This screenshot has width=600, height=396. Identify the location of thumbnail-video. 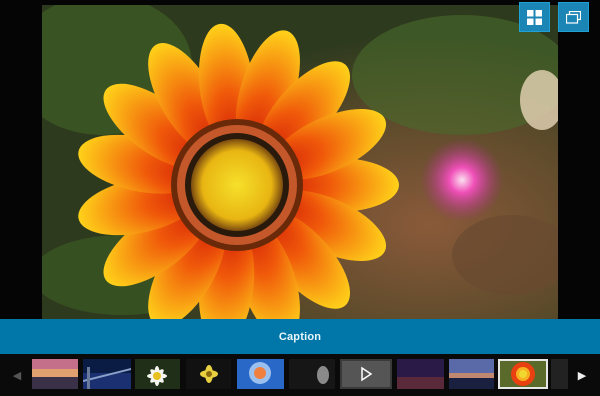
(366, 374).